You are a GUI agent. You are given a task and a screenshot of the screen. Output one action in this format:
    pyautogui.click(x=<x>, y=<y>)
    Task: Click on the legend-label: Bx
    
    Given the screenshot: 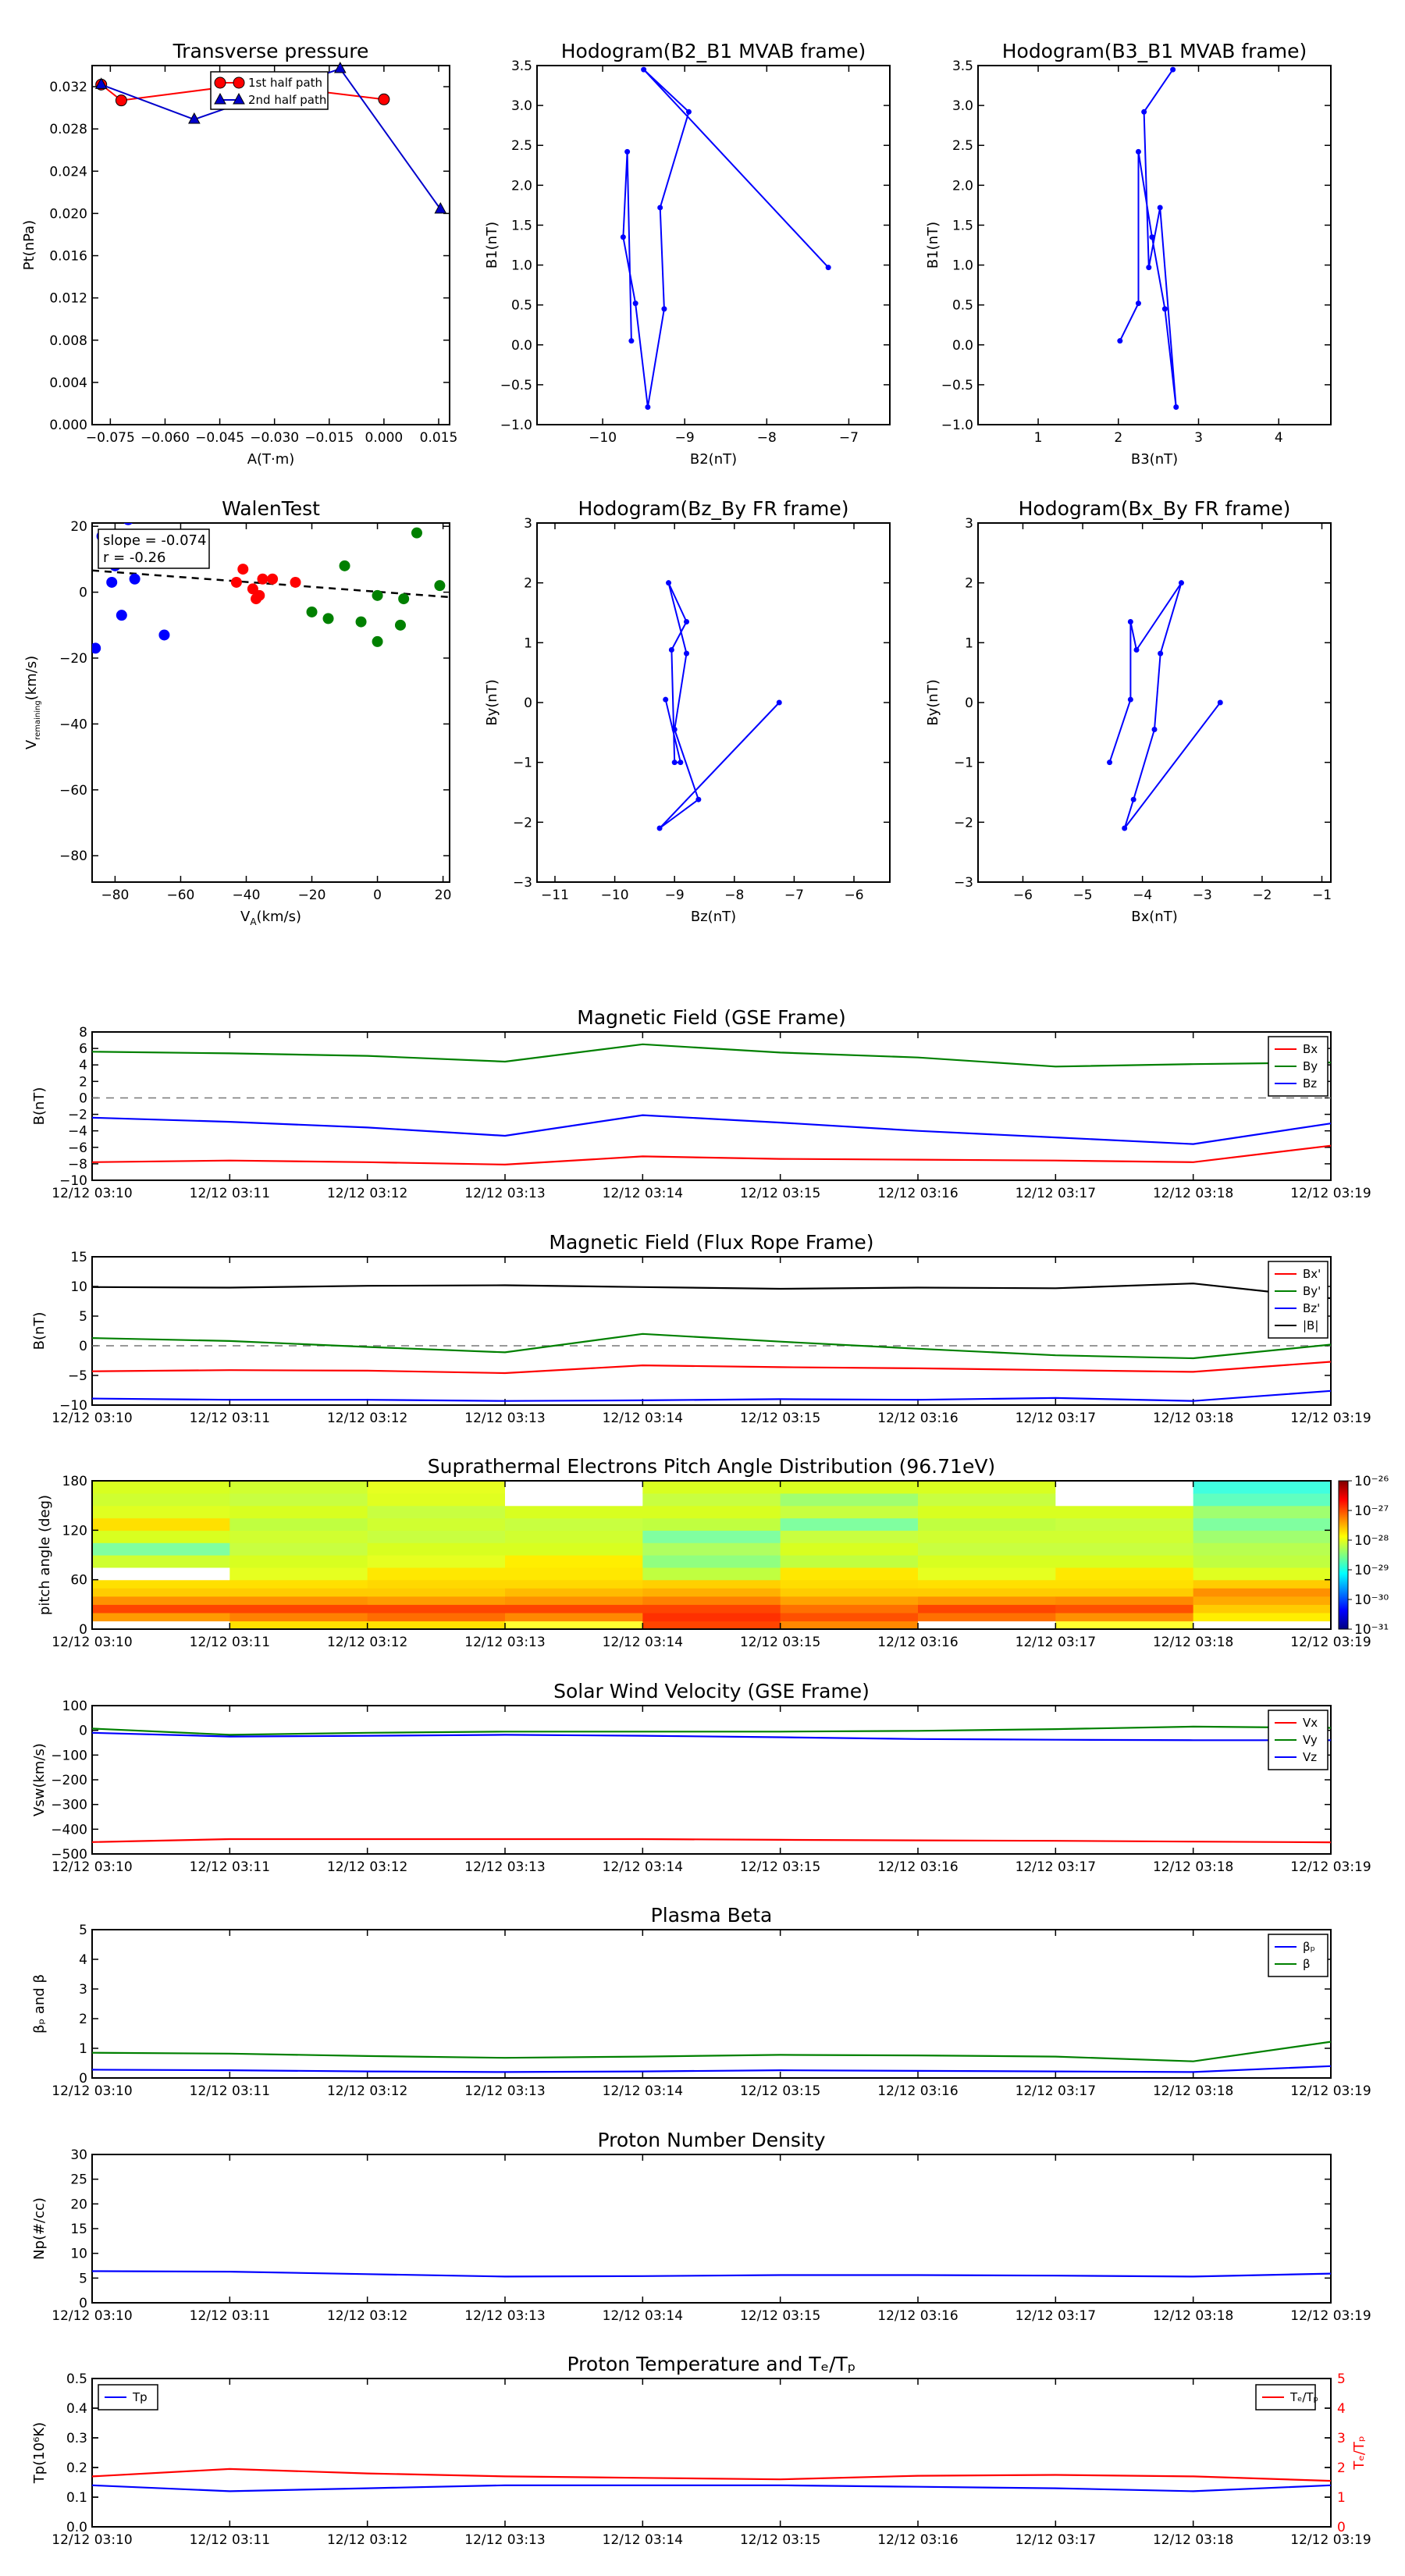 What is the action you would take?
    pyautogui.click(x=1310, y=1049)
    